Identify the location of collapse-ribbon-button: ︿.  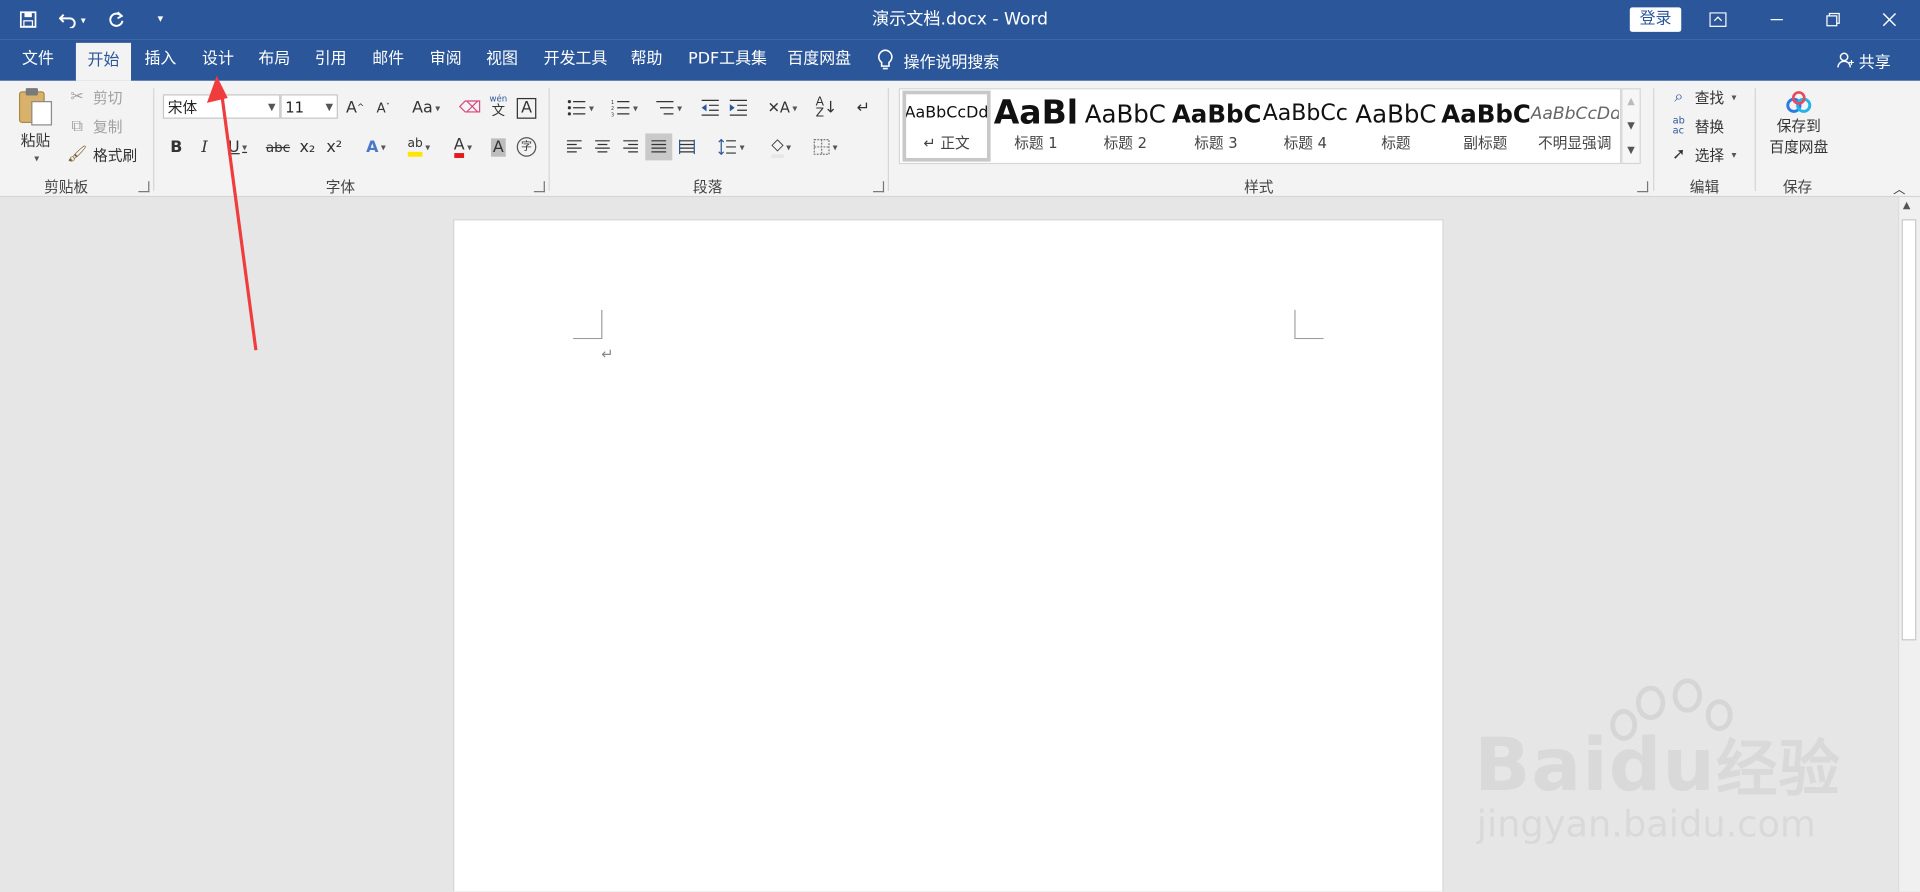
(1899, 188).